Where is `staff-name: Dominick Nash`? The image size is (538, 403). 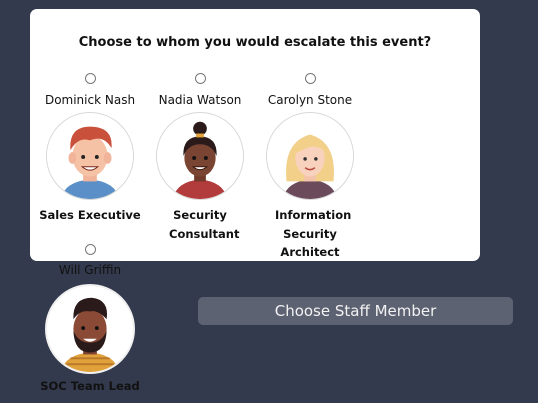
staff-name: Dominick Nash is located at coordinates (90, 100).